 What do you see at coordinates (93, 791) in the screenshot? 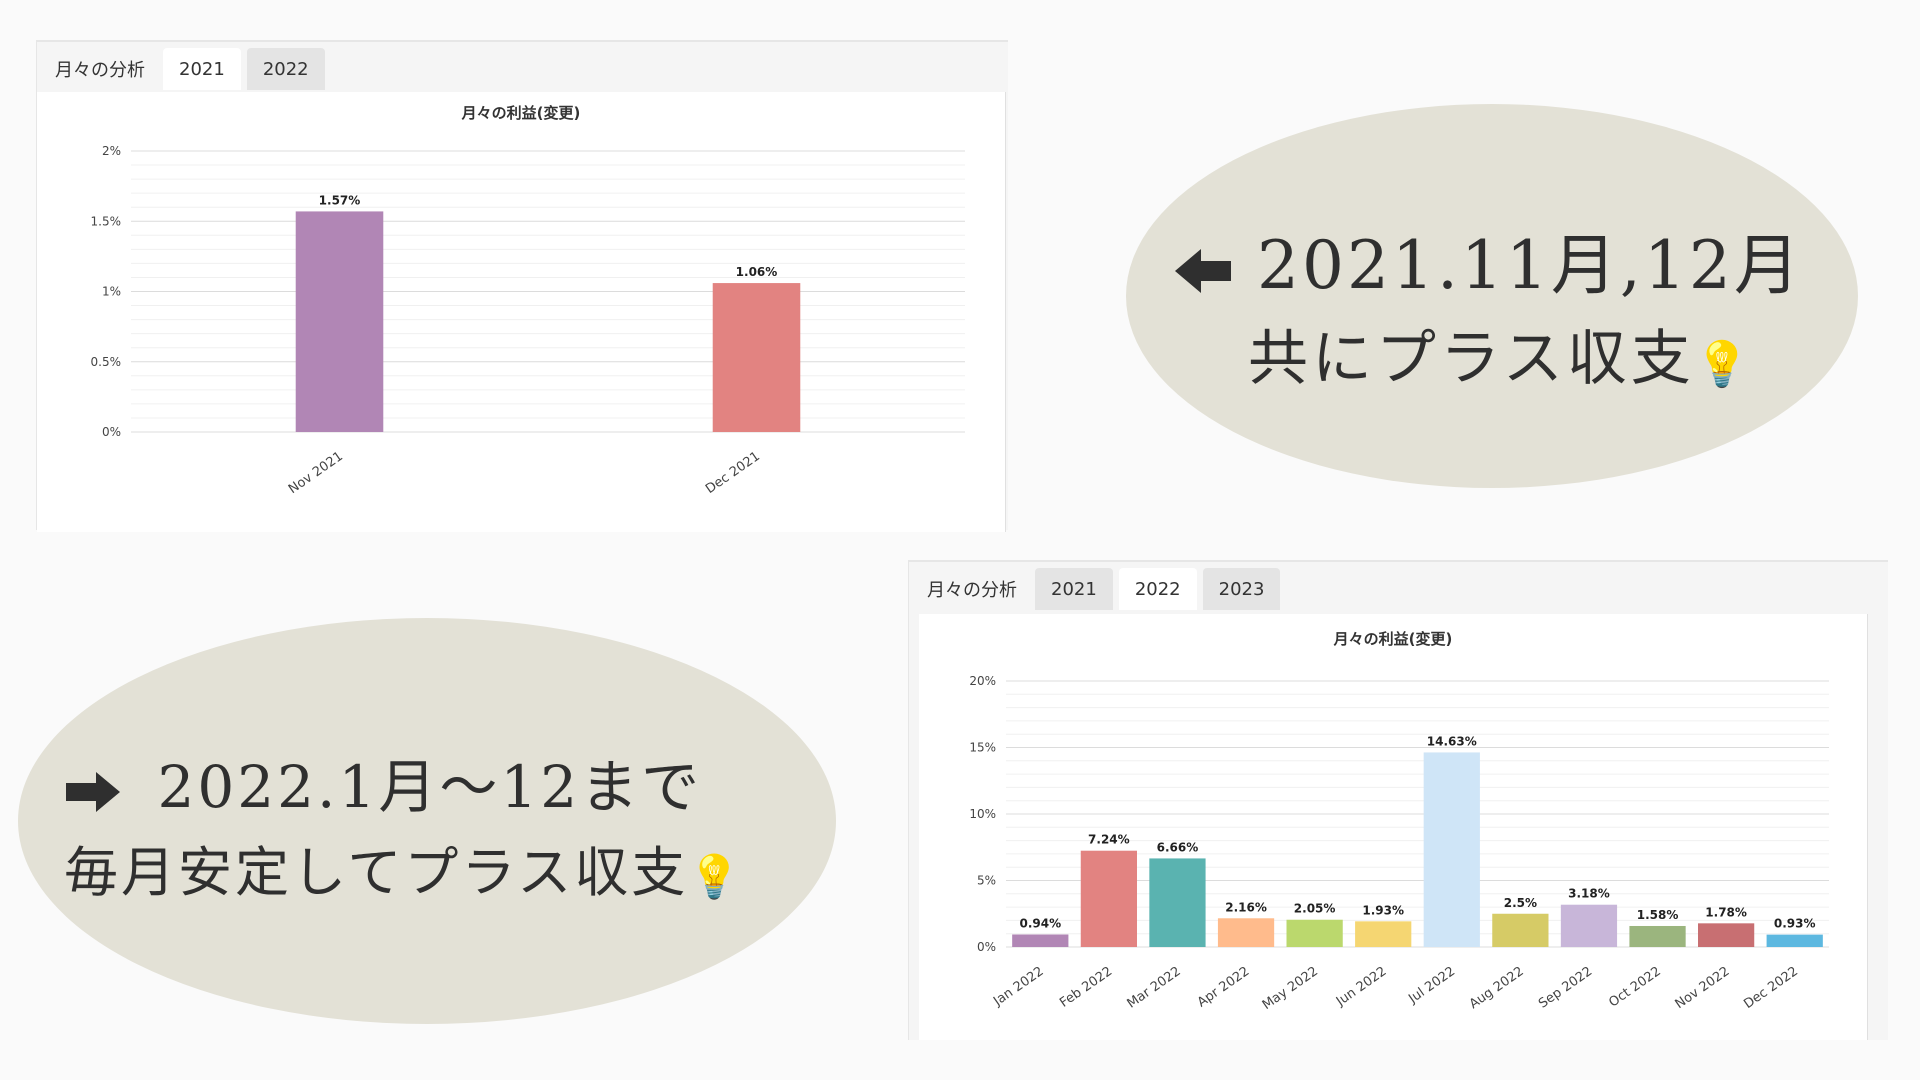
I see `right-arrow-icon` at bounding box center [93, 791].